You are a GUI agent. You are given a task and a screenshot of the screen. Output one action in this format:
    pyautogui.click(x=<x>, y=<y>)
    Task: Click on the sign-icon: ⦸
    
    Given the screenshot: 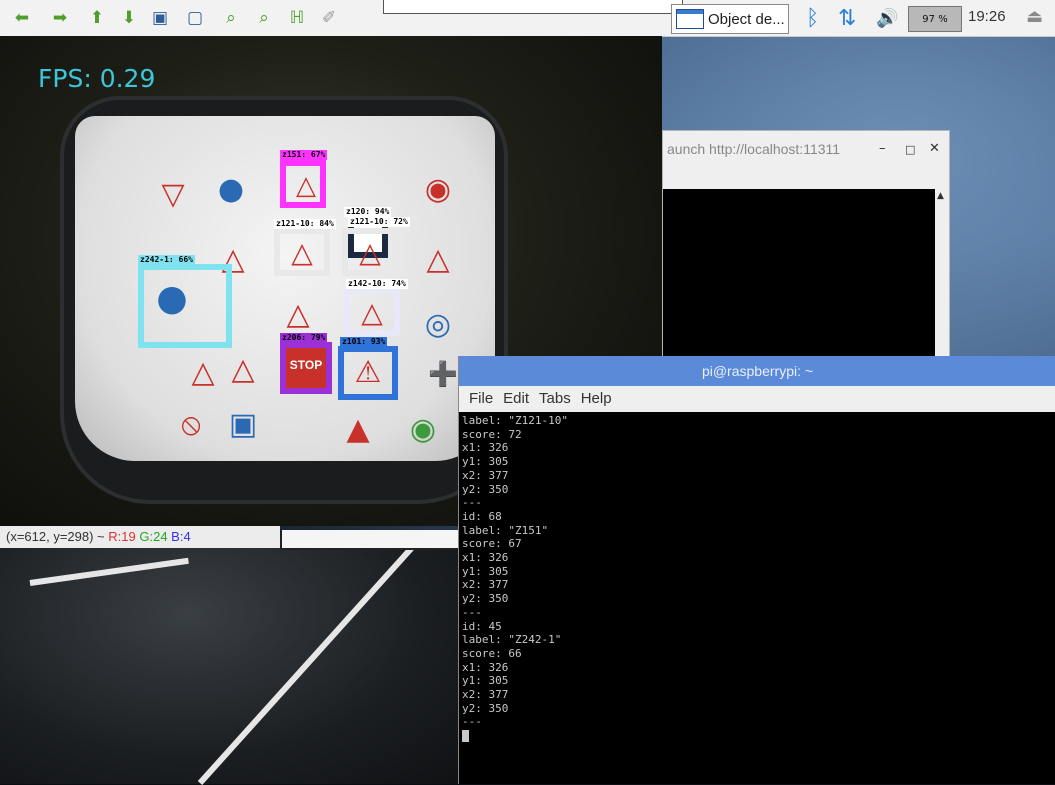 What is the action you would take?
    pyautogui.click(x=191, y=424)
    